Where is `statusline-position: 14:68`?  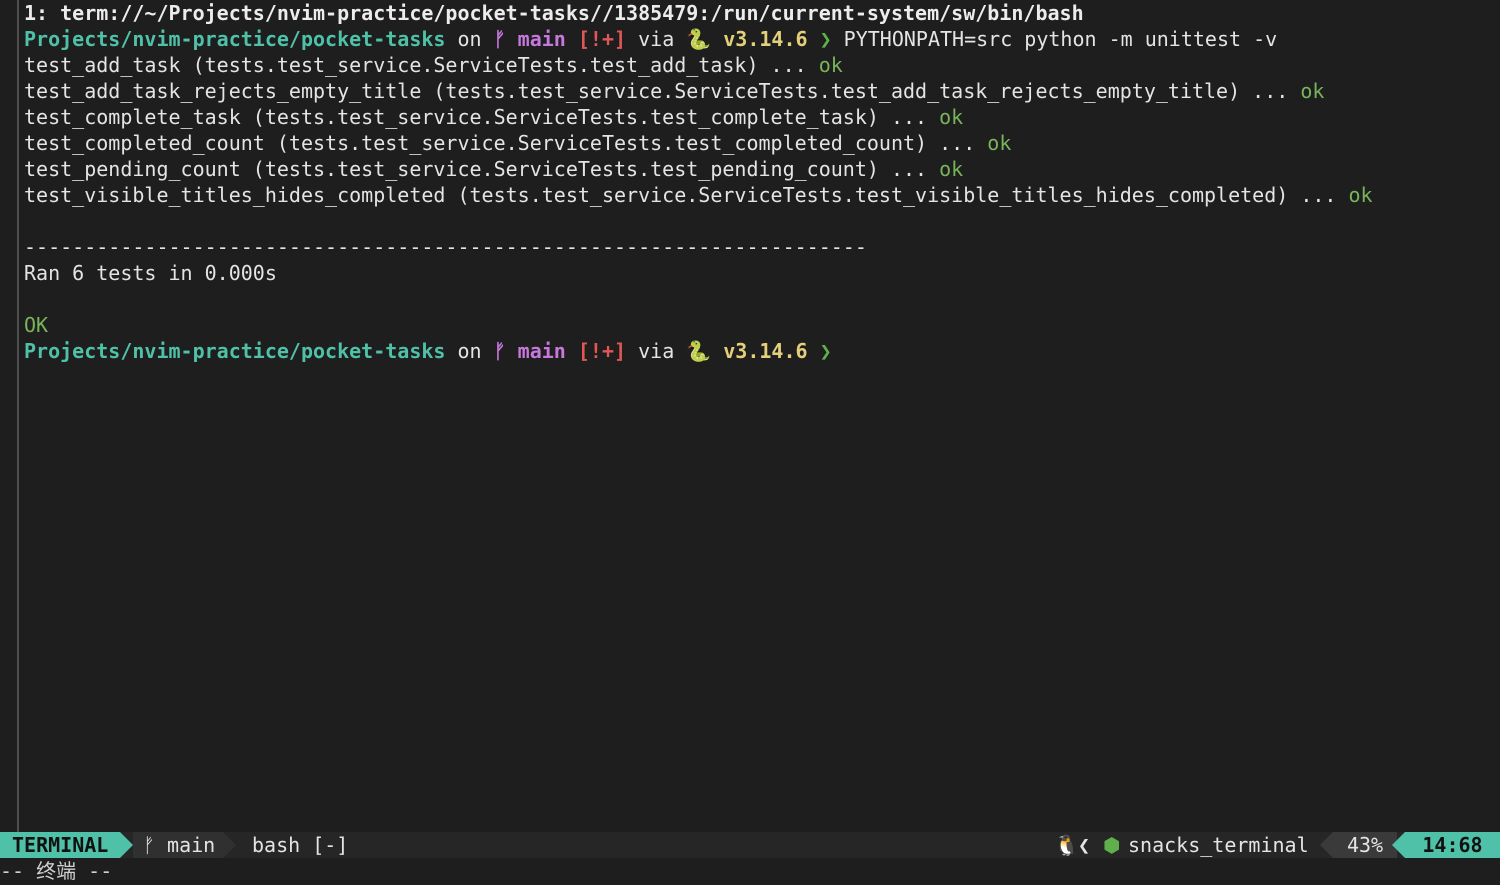
statusline-position: 14:68 is located at coordinates (1452, 845).